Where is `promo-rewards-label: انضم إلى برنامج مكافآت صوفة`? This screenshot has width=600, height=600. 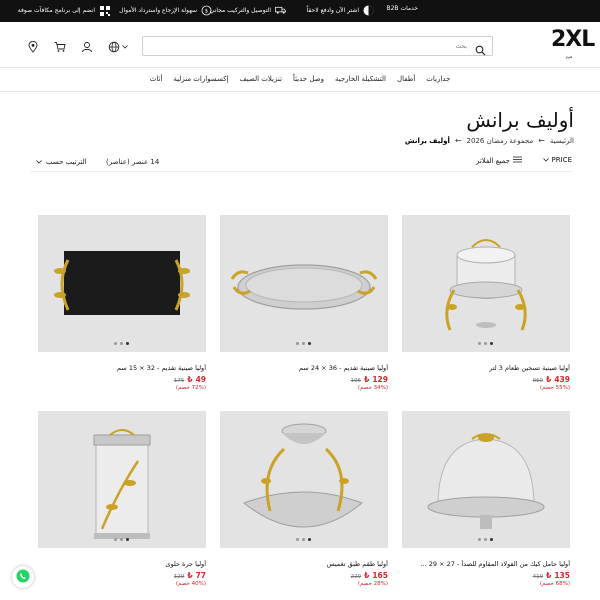
promo-rewards-label: انضم إلى برنامج مكافآت صوفة is located at coordinates (56, 10).